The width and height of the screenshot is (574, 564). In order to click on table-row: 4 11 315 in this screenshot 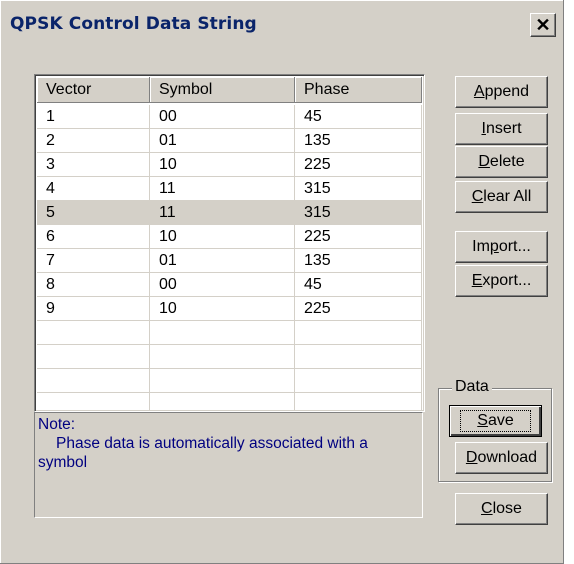, I will do `click(229, 189)`.